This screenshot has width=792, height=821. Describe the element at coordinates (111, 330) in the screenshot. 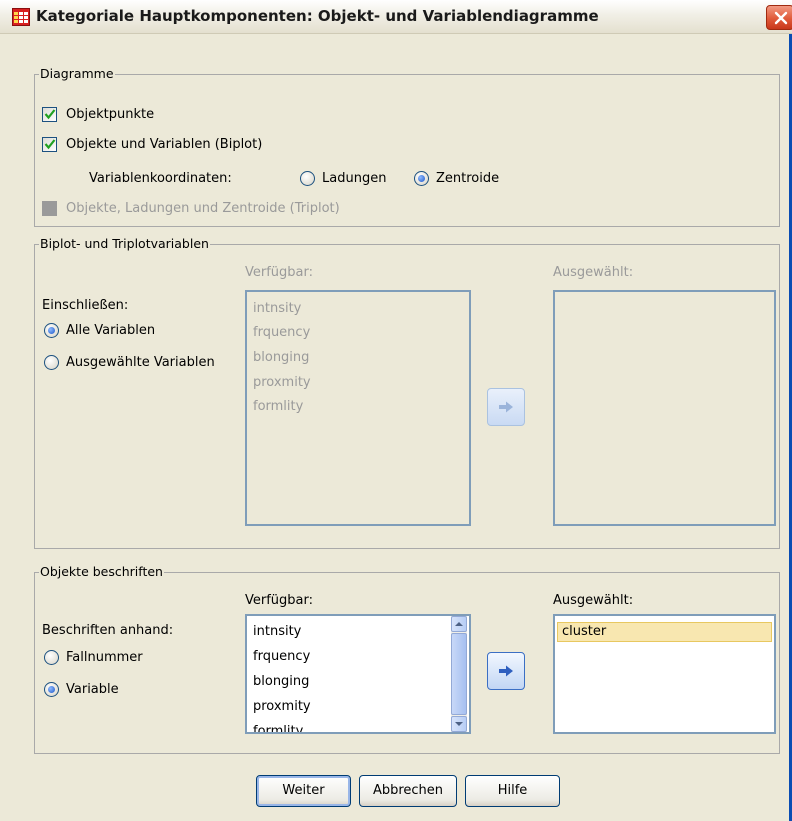

I see `label-alle-variablen: Alle Variablen` at that location.